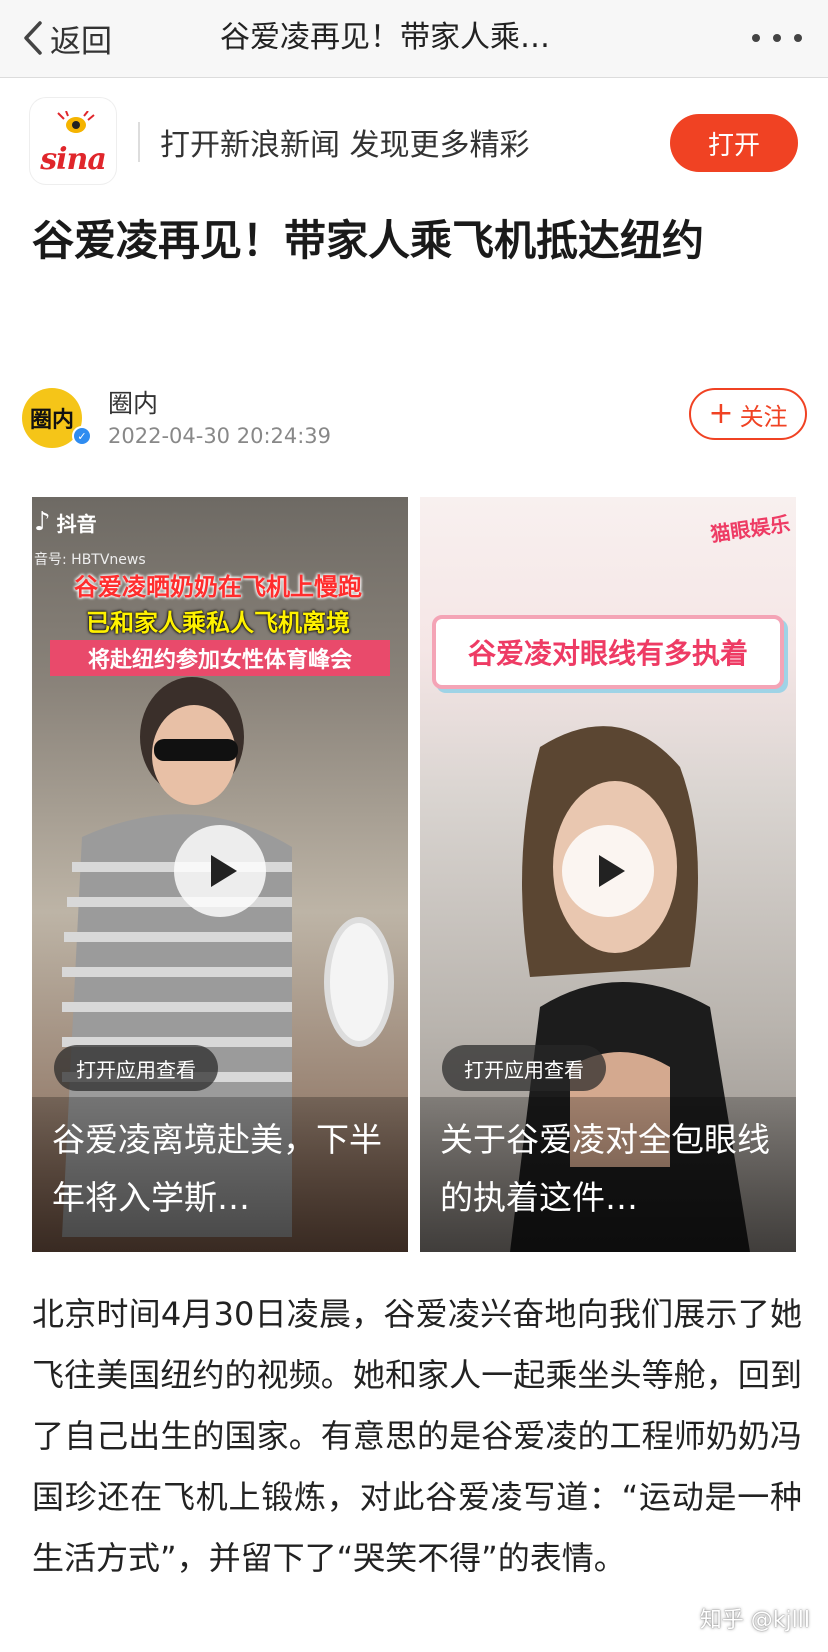  Describe the element at coordinates (73, 141) in the screenshot. I see `sina-logo: sina` at that location.